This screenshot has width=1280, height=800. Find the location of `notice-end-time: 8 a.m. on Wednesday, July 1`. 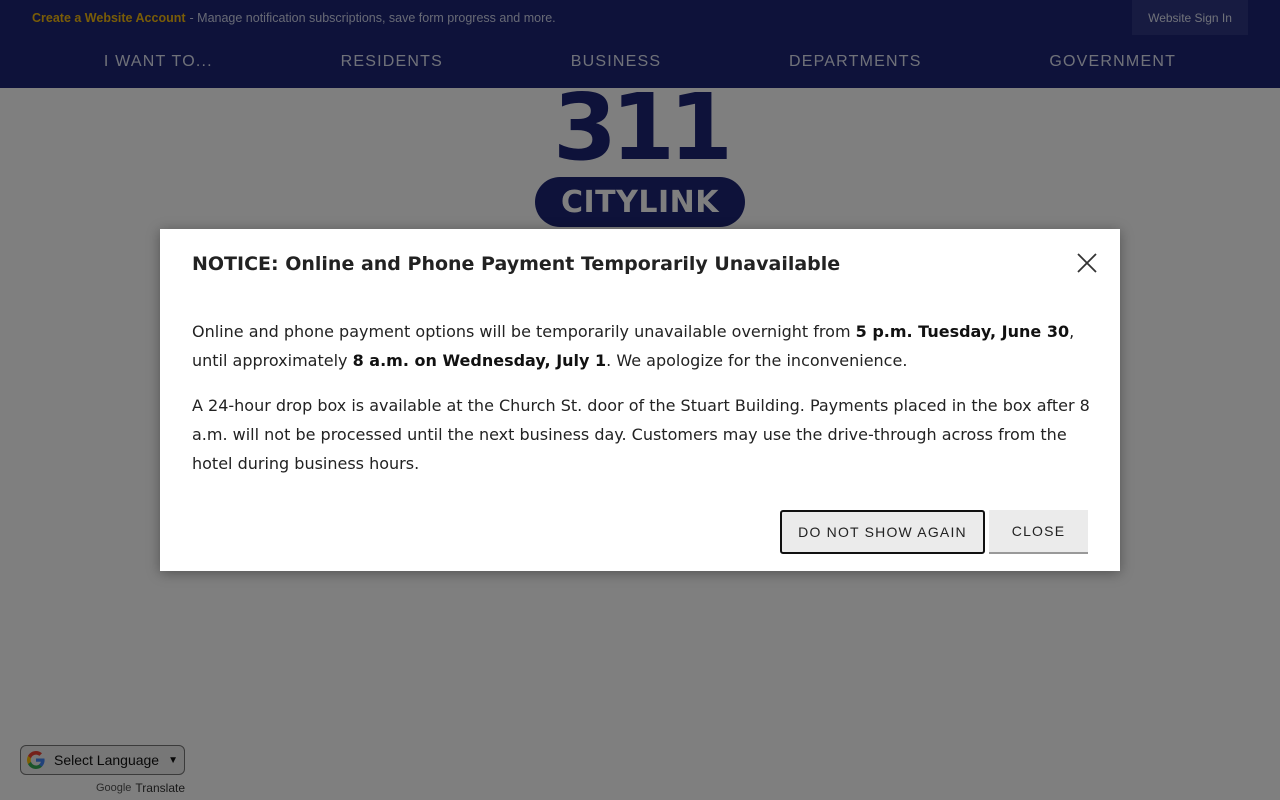

notice-end-time: 8 a.m. on Wednesday, July 1 is located at coordinates (479, 360).